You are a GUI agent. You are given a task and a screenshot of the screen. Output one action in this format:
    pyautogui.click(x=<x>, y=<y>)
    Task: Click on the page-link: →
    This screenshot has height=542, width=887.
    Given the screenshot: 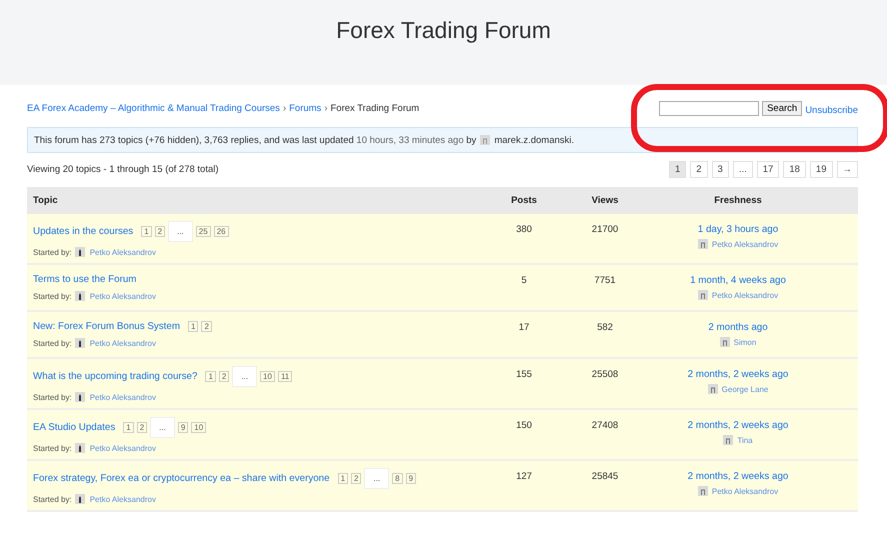 What is the action you would take?
    pyautogui.click(x=847, y=169)
    